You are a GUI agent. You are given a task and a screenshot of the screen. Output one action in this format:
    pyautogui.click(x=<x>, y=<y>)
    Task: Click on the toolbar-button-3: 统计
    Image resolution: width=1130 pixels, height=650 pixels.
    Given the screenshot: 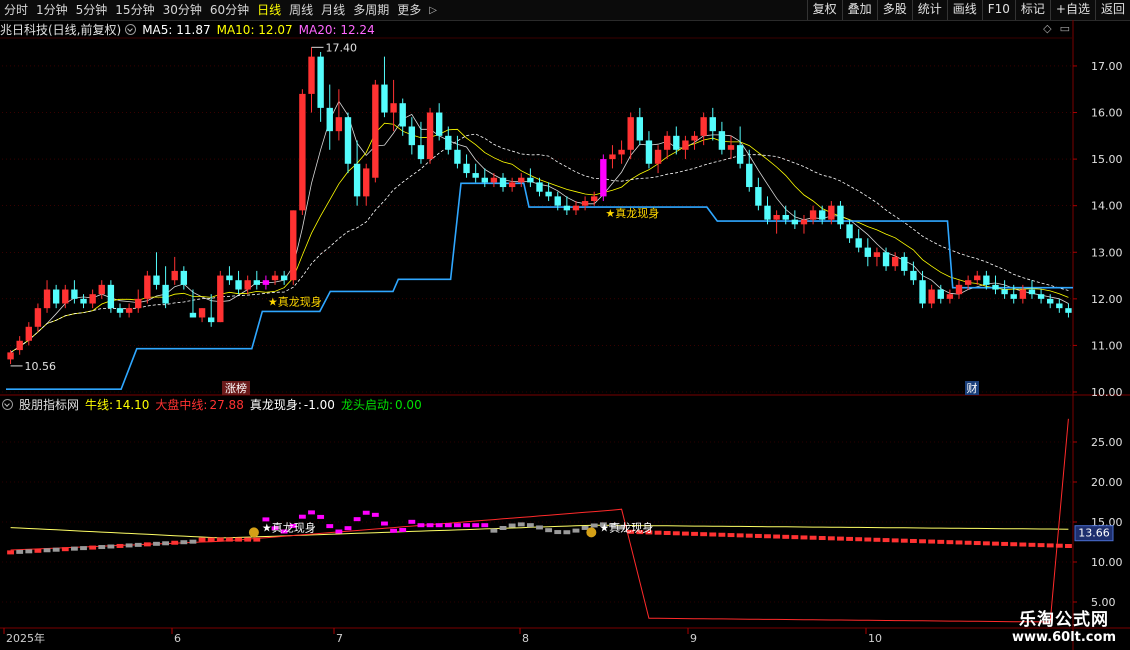 What is the action you would take?
    pyautogui.click(x=929, y=10)
    